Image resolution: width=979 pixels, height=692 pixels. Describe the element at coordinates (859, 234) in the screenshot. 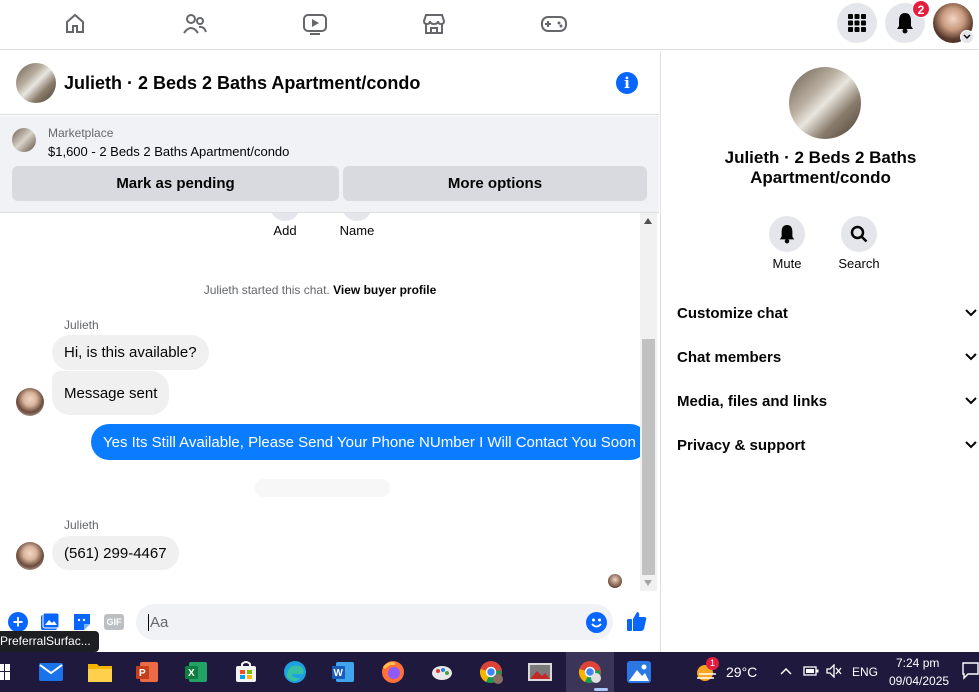

I see `search-icon` at that location.